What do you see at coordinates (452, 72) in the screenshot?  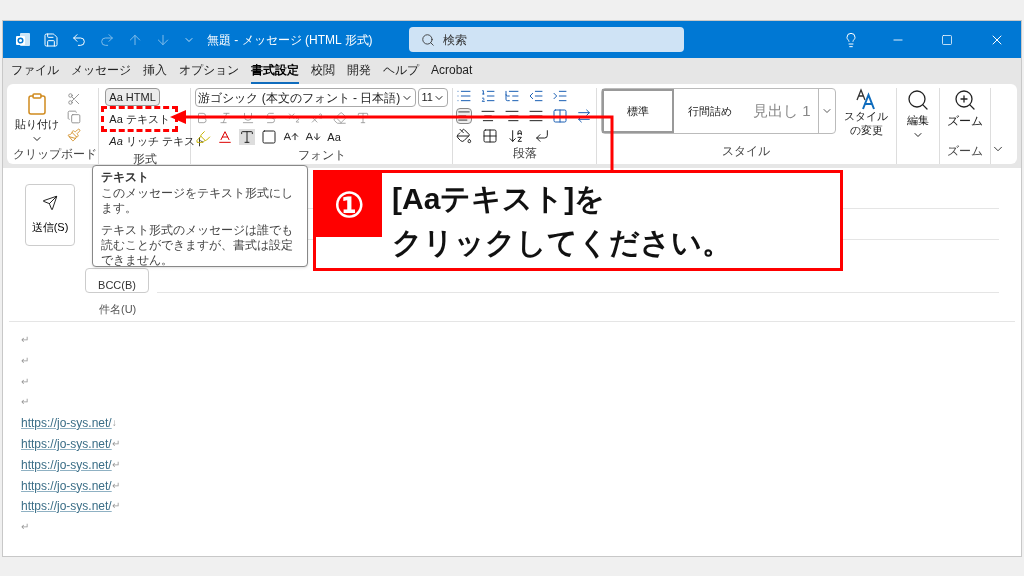 I see `menu-tab: Acrobat` at bounding box center [452, 72].